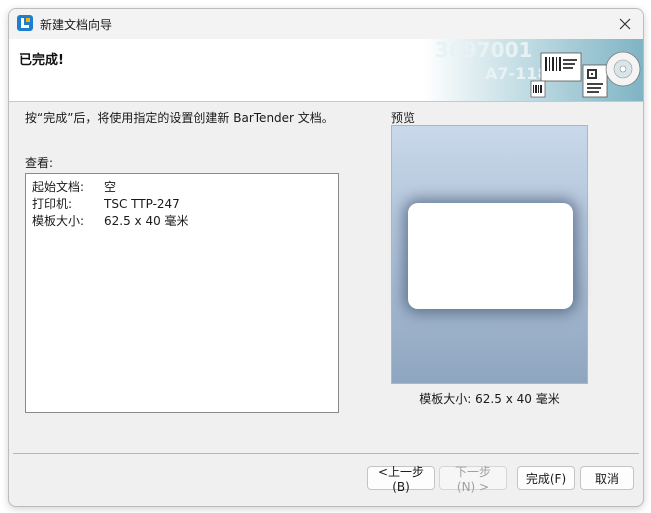 This screenshot has width=651, height=513. Describe the element at coordinates (401, 479) in the screenshot. I see `back-button: <上一步(B)` at that location.